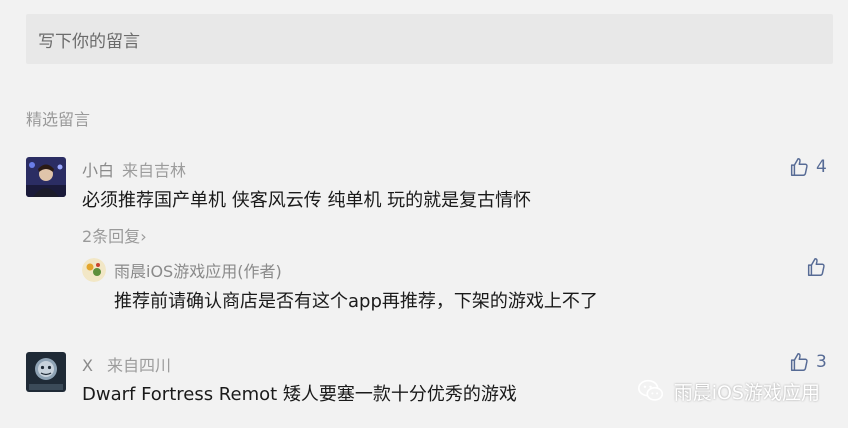 This screenshot has width=848, height=428. I want to click on comment-meta: 小白 来自吉林, so click(134, 169).